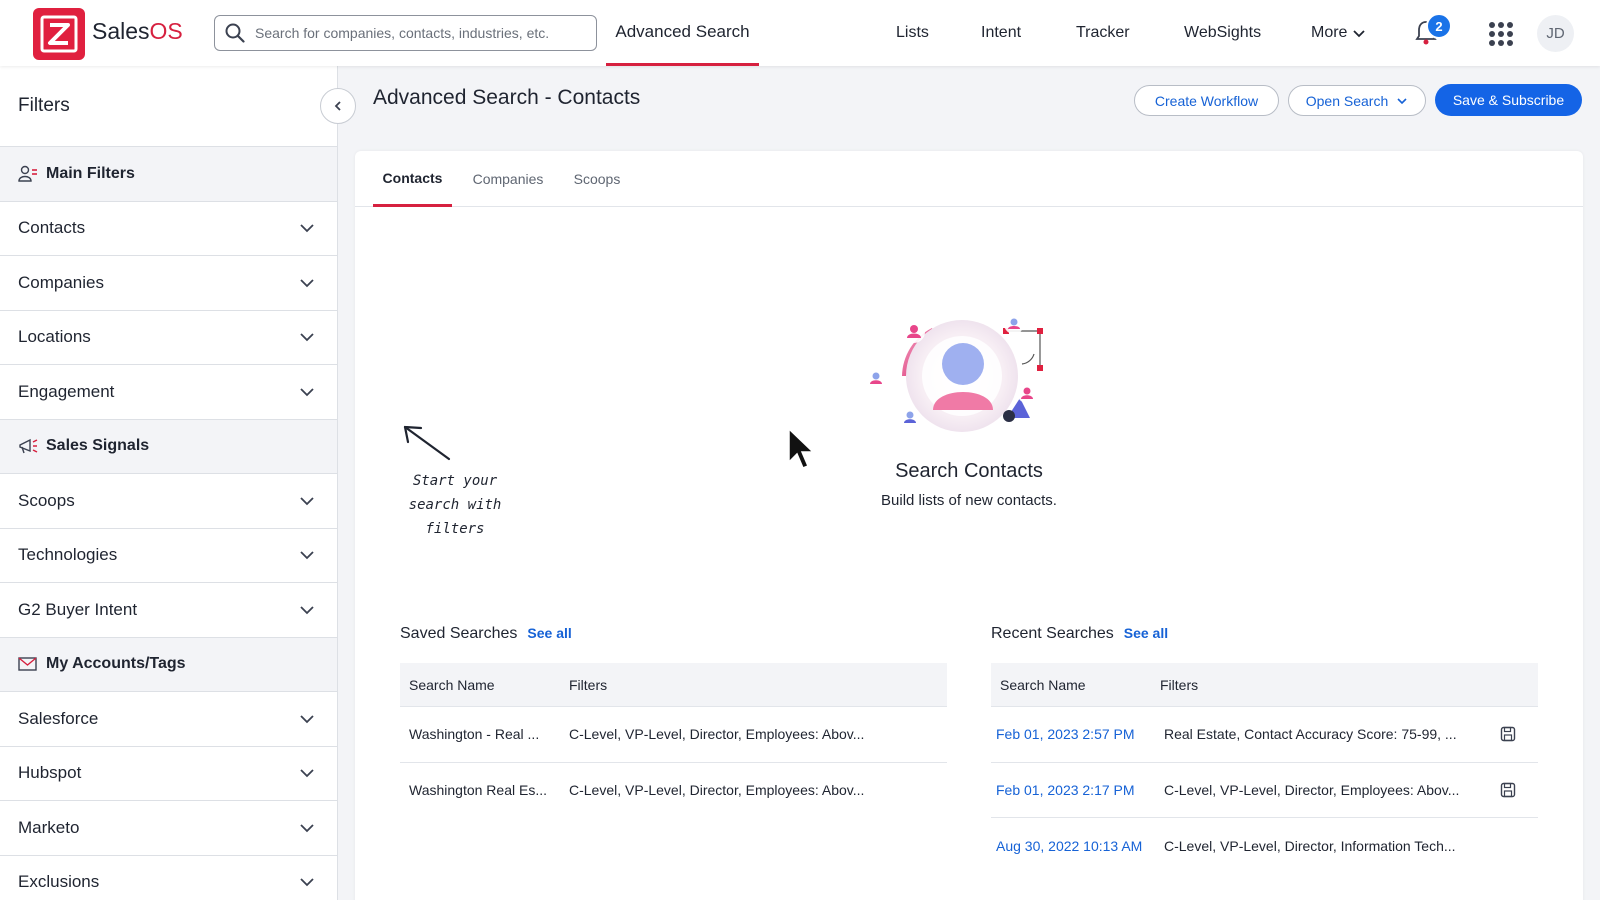  What do you see at coordinates (969, 179) in the screenshot?
I see `search-tabs: Contacts Companies Scoops` at bounding box center [969, 179].